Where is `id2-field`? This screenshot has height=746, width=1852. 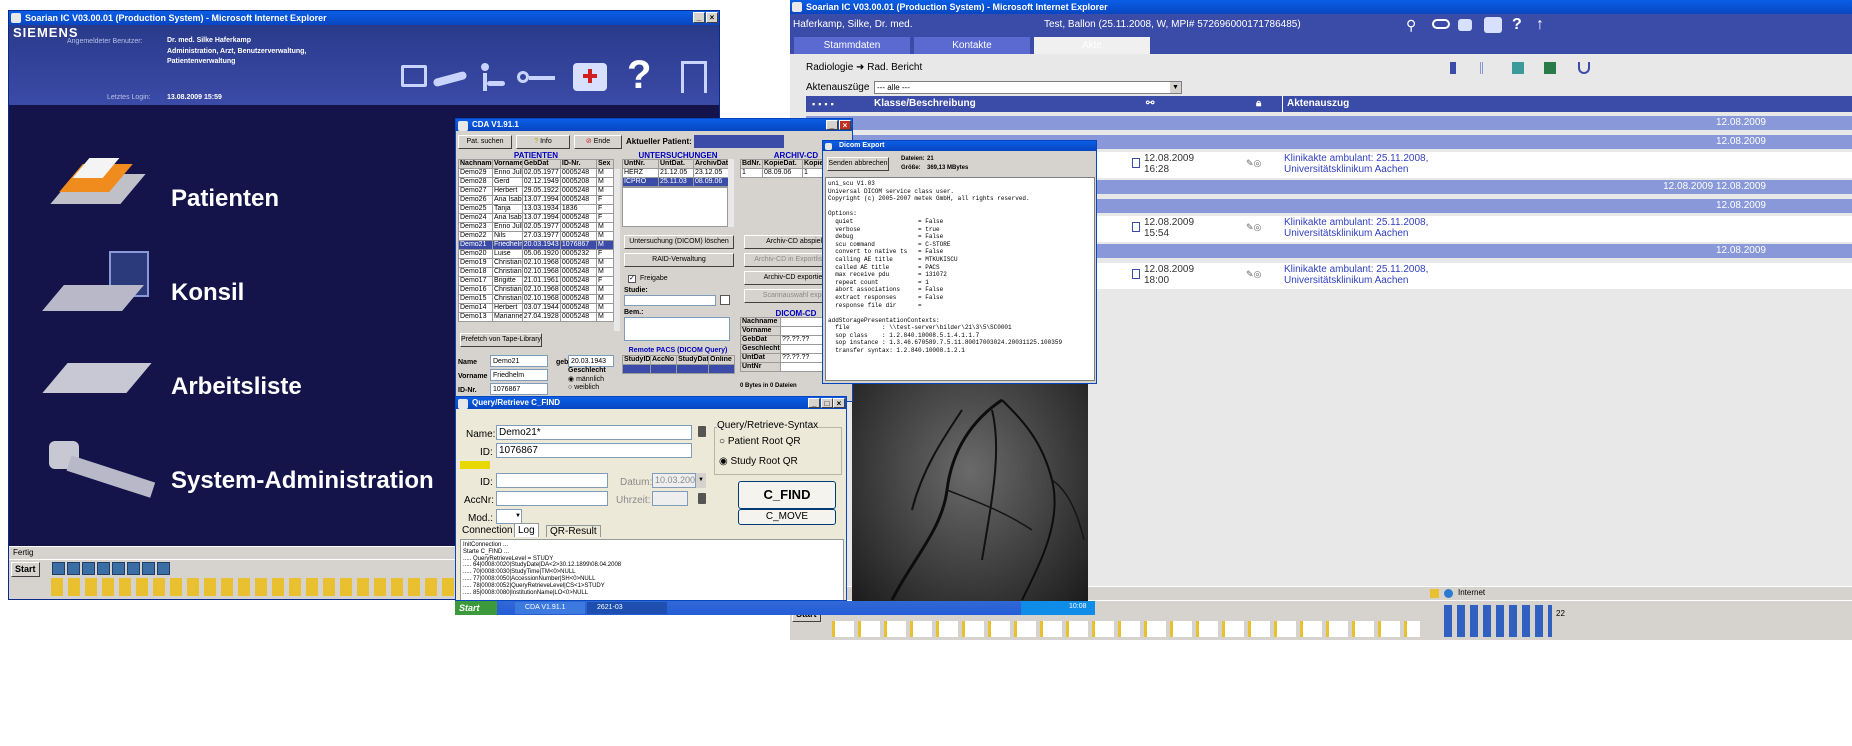 id2-field is located at coordinates (552, 480).